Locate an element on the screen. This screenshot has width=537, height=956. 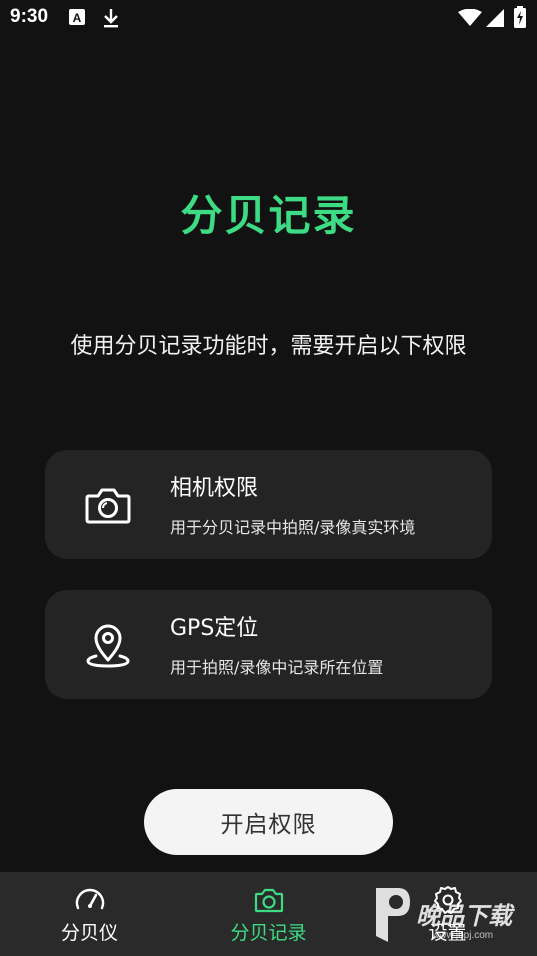
permission-card-camera: 相机权限 用于分贝记录中拍照/录像真实环境 is located at coordinates (268, 504).